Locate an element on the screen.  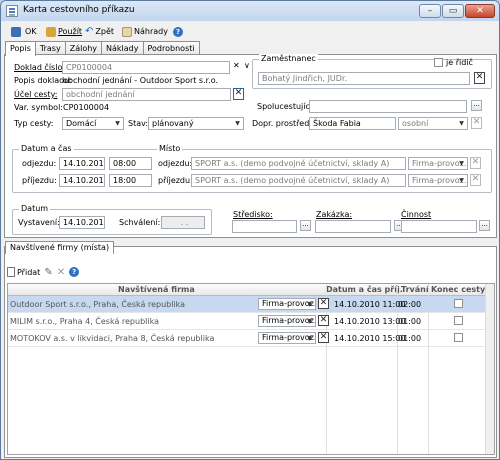
tab-podrobnosti: Podrobnosti is located at coordinates (171, 48).